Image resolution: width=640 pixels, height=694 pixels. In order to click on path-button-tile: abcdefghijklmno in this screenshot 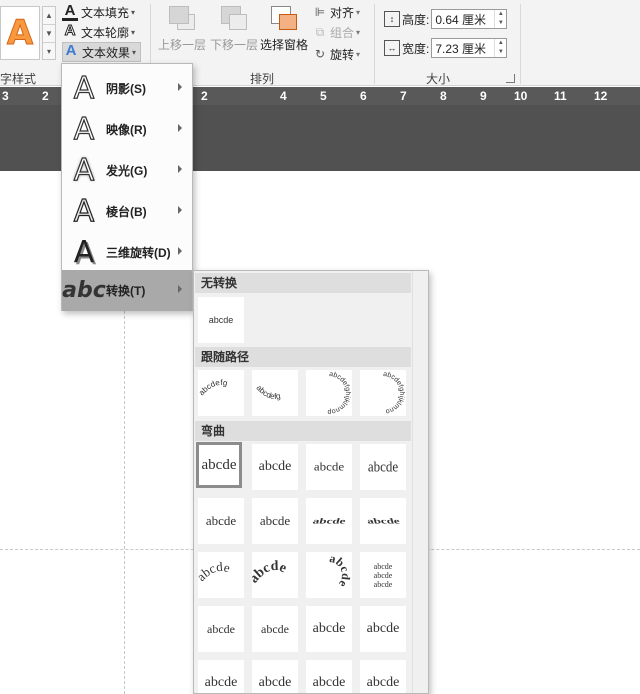, I will do `click(383, 393)`.